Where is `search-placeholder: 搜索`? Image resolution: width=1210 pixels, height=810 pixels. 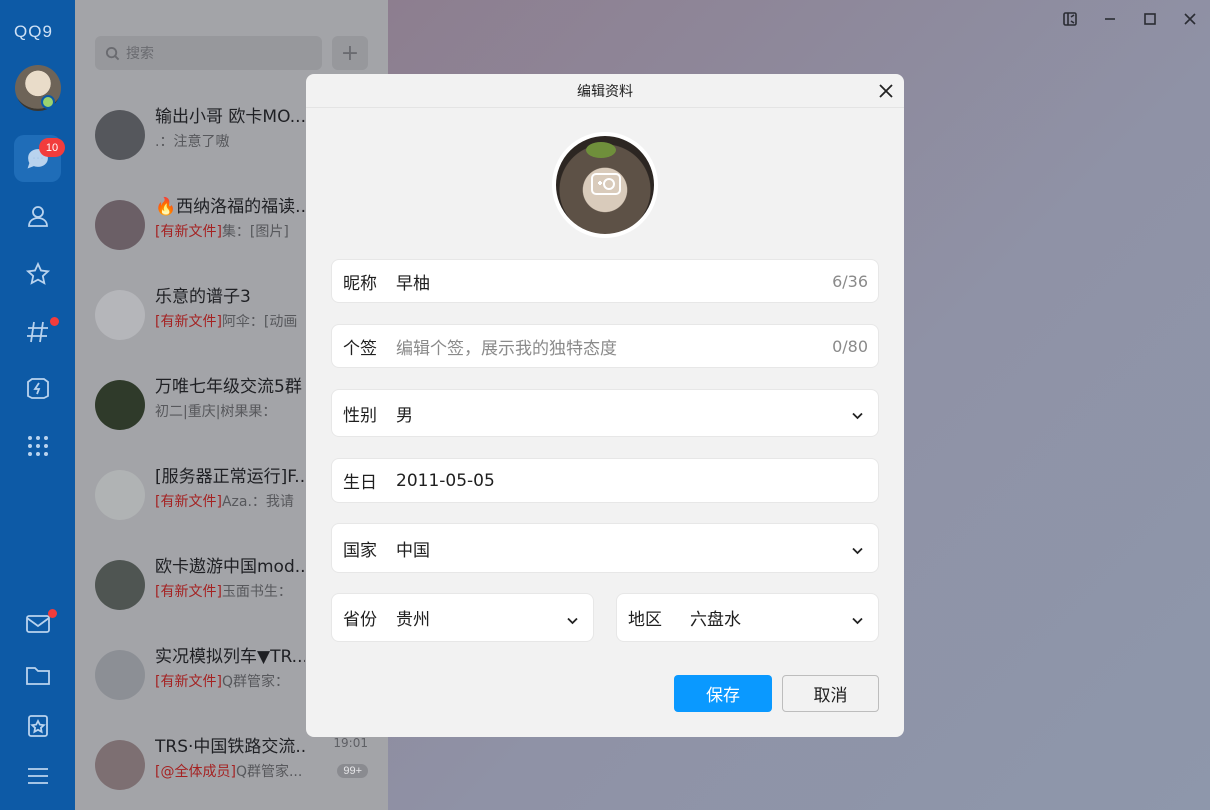
search-placeholder: 搜索 is located at coordinates (140, 54).